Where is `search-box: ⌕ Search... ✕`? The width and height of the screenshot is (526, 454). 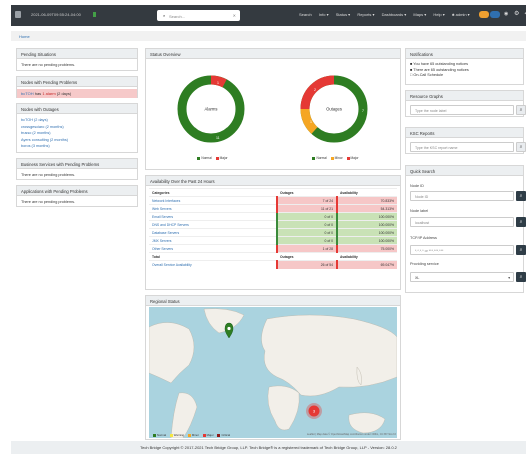
search-box: ⌕ Search... ✕ is located at coordinates (198, 15).